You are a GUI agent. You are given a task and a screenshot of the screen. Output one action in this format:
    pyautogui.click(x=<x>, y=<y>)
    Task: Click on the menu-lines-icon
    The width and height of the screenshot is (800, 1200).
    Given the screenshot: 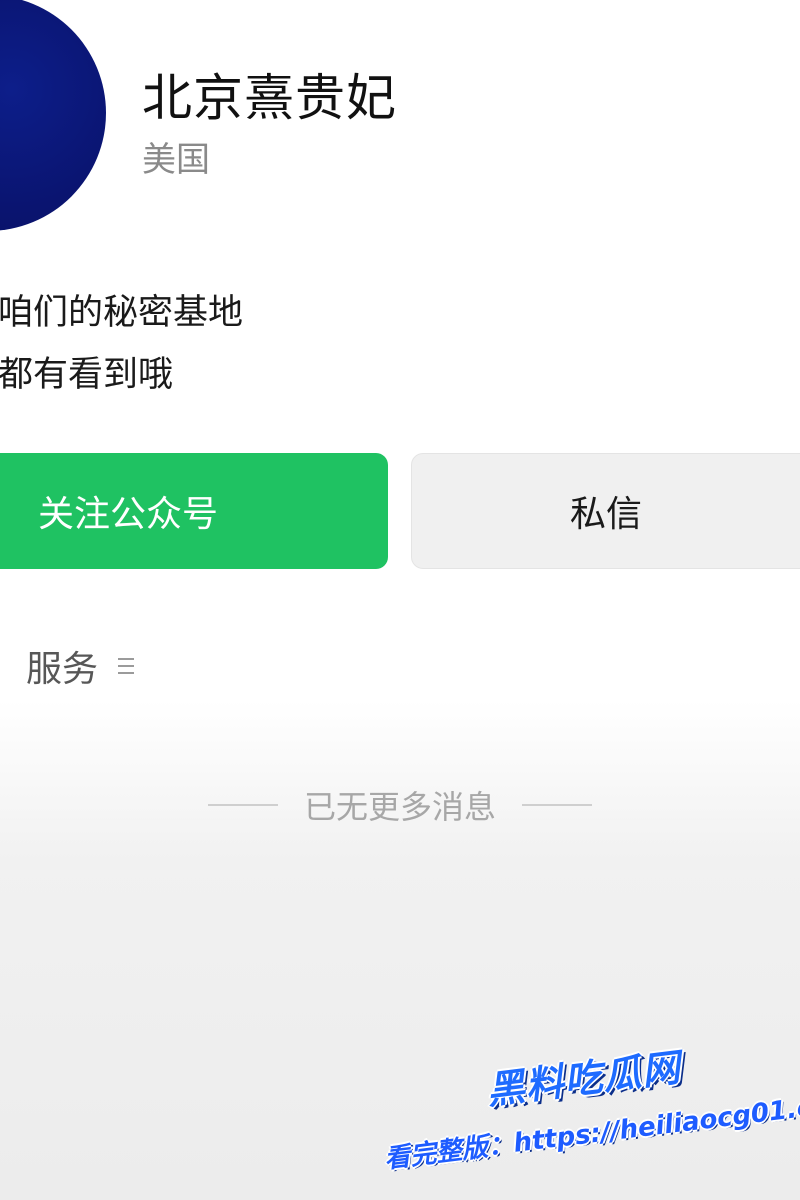 What is the action you would take?
    pyautogui.click(x=126, y=666)
    